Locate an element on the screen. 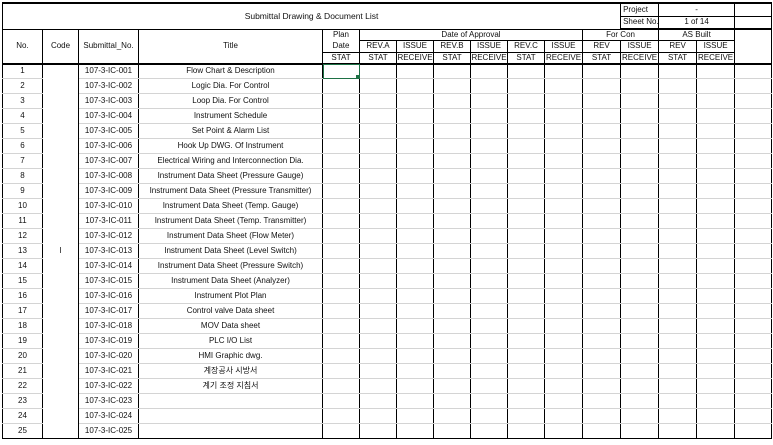 The height and width of the screenshot is (445, 773). header-for-con-rev: REV is located at coordinates (602, 46).